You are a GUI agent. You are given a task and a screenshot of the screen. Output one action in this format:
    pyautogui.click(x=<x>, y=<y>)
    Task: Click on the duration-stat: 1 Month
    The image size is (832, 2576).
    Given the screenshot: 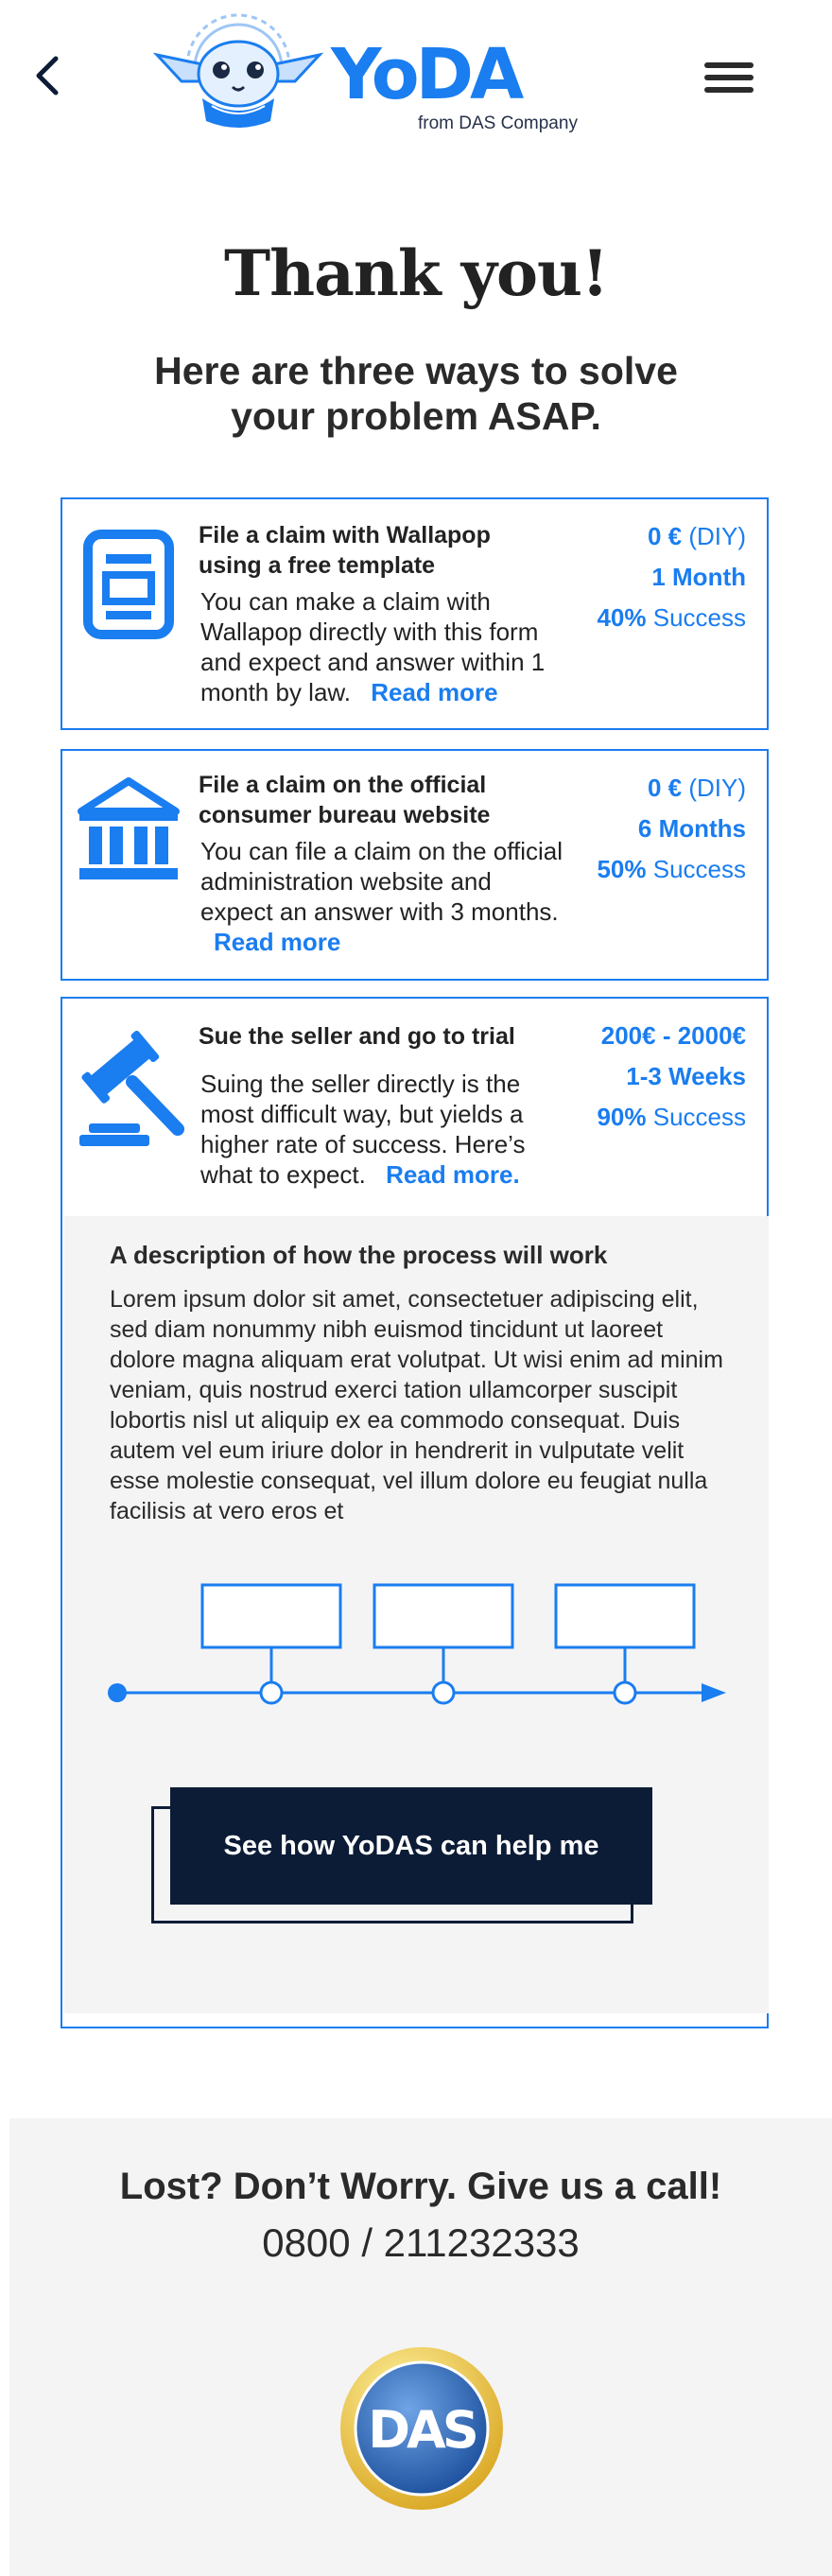 What is the action you would take?
    pyautogui.click(x=698, y=577)
    